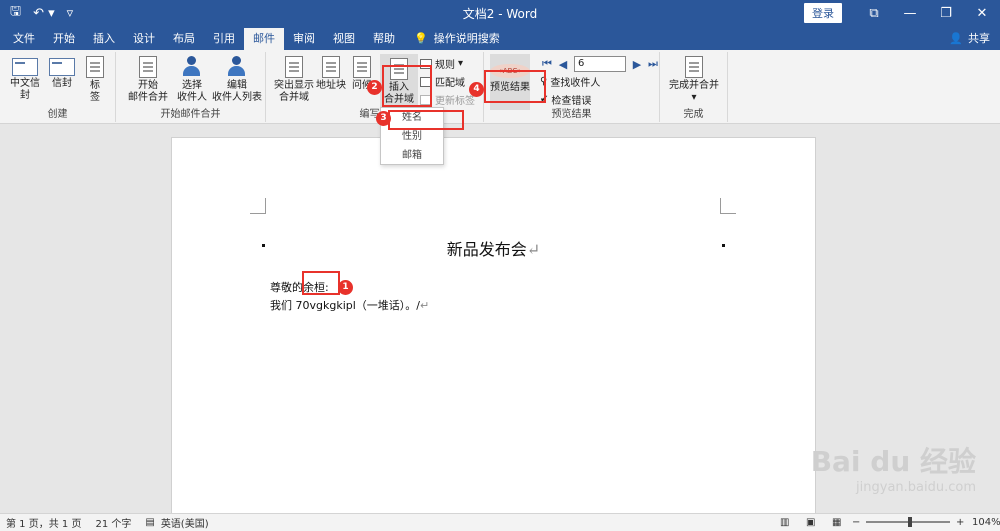 The width and height of the screenshot is (1000, 531). What do you see at coordinates (946, 13) in the screenshot?
I see `restore-button: ❐` at bounding box center [946, 13].